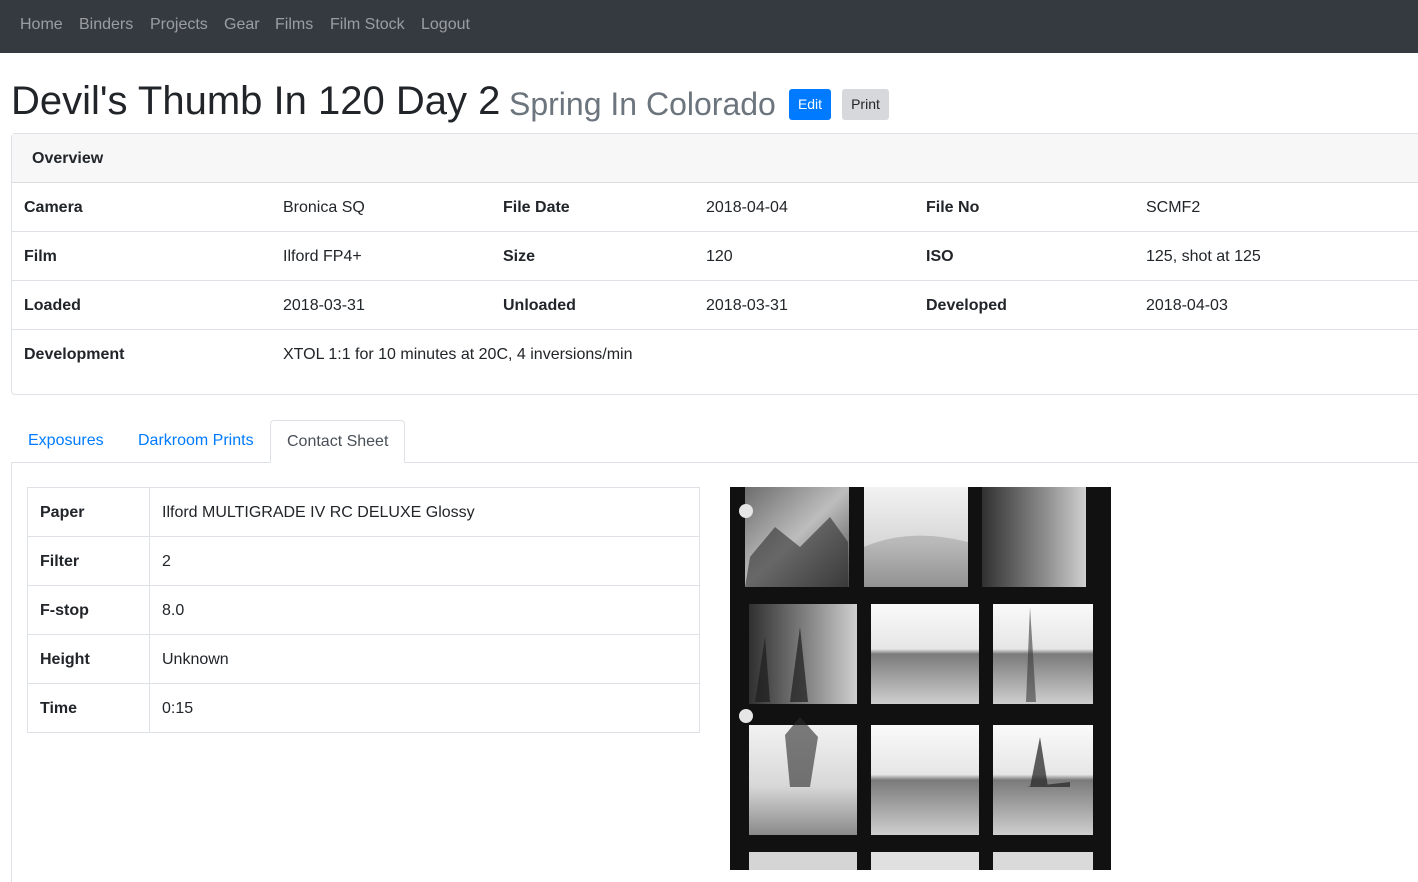 The width and height of the screenshot is (1418, 882). I want to click on page-subtitle: Spring In Colorado, so click(642, 104).